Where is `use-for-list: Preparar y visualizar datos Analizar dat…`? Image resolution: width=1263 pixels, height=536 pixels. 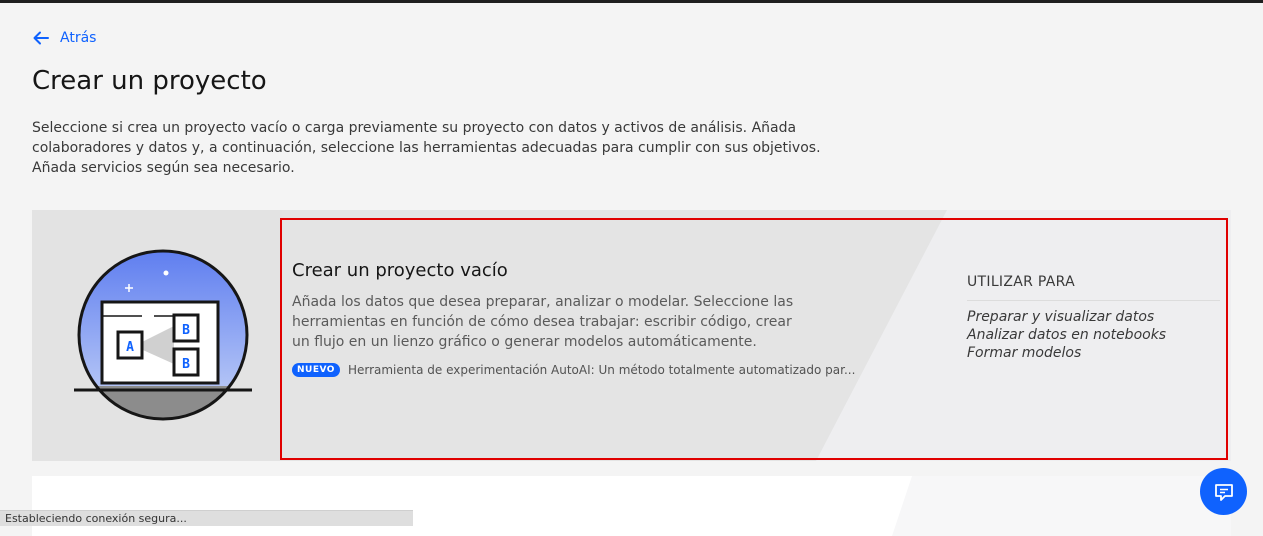
use-for-list: Preparar y visualizar datos Analizar dat… is located at coordinates (1066, 335).